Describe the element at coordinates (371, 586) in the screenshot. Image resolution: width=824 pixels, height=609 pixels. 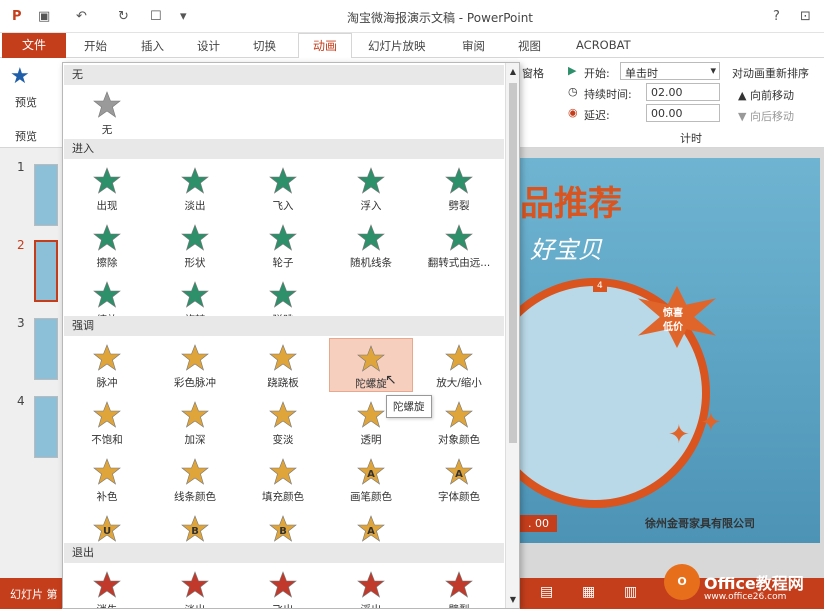
I see `animation-item: 浮出` at that location.